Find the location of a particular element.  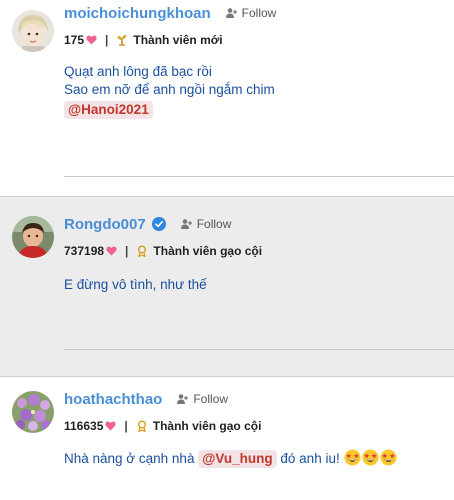

content-text: Nhà nàng ở cạnh nhà is located at coordinates (129, 458).